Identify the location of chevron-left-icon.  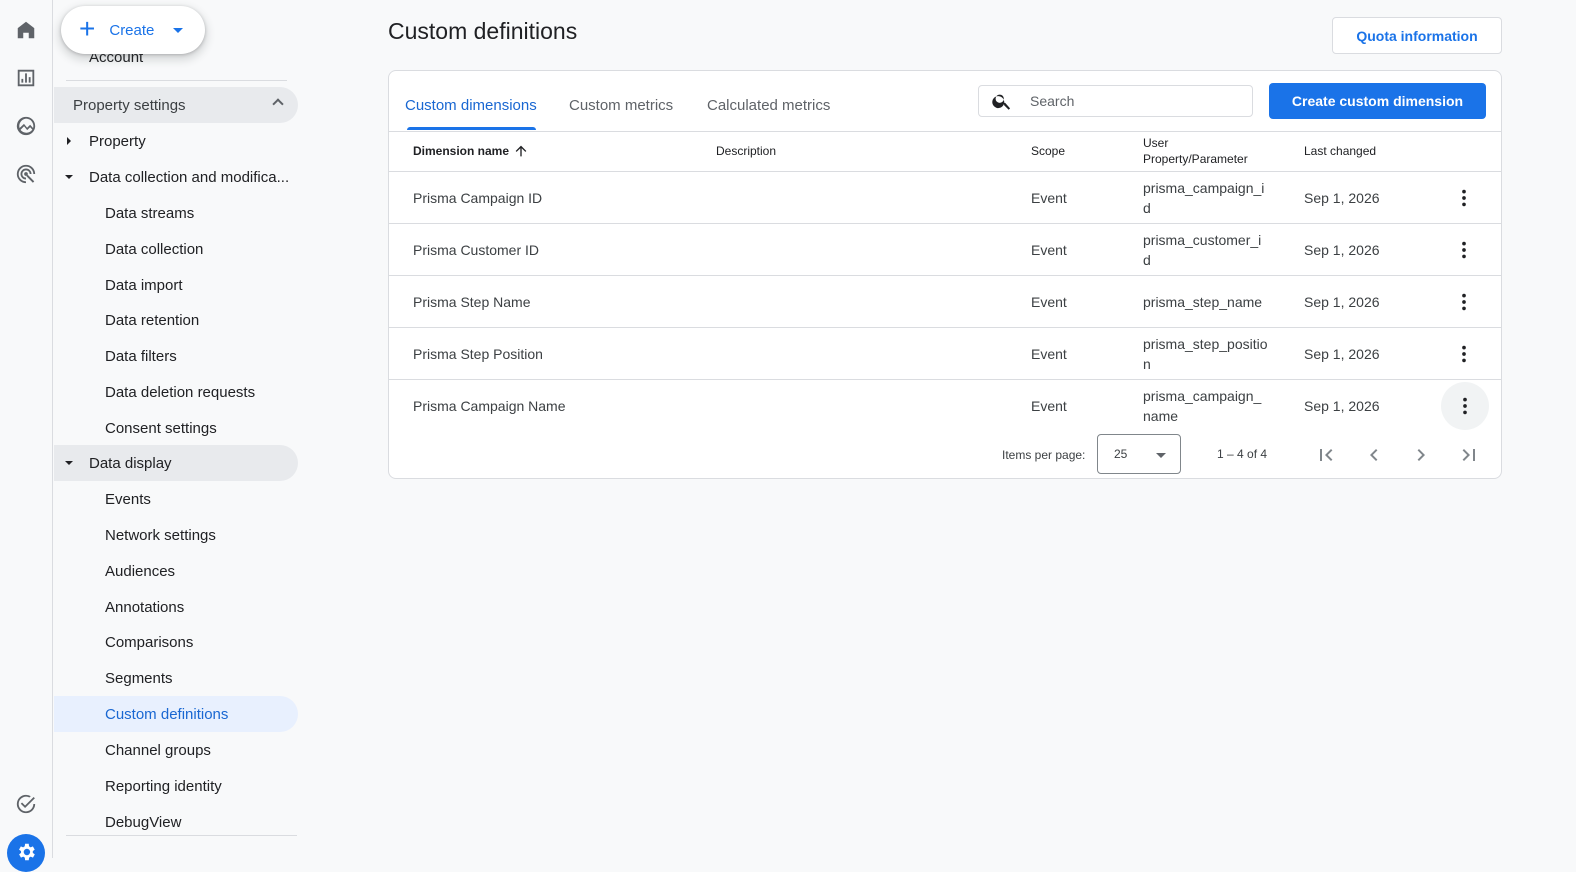
(1374, 455).